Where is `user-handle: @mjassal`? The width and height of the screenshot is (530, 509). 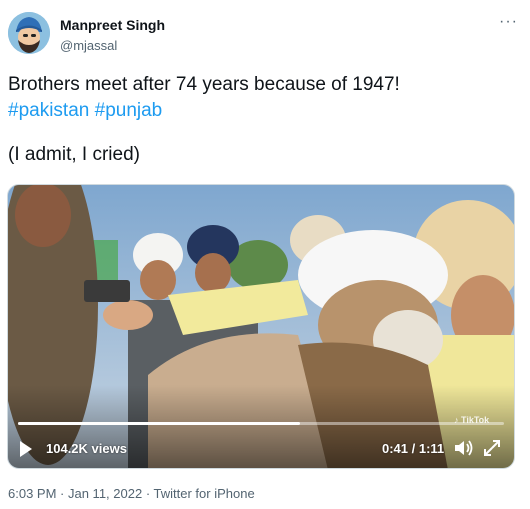 user-handle: @mjassal is located at coordinates (88, 45).